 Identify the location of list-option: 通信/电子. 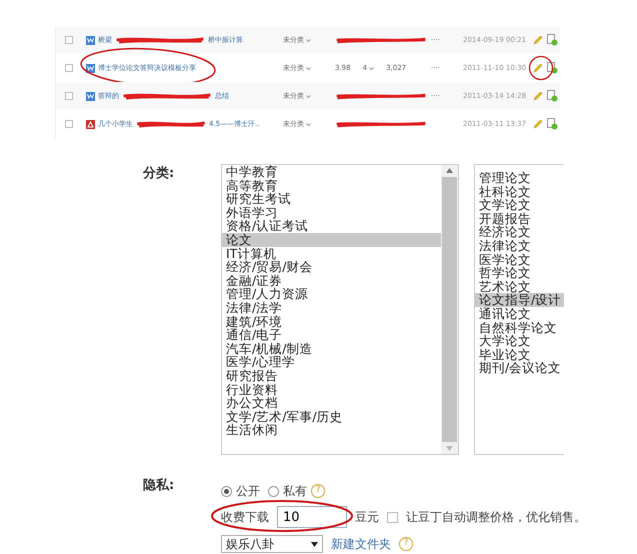
(331, 335).